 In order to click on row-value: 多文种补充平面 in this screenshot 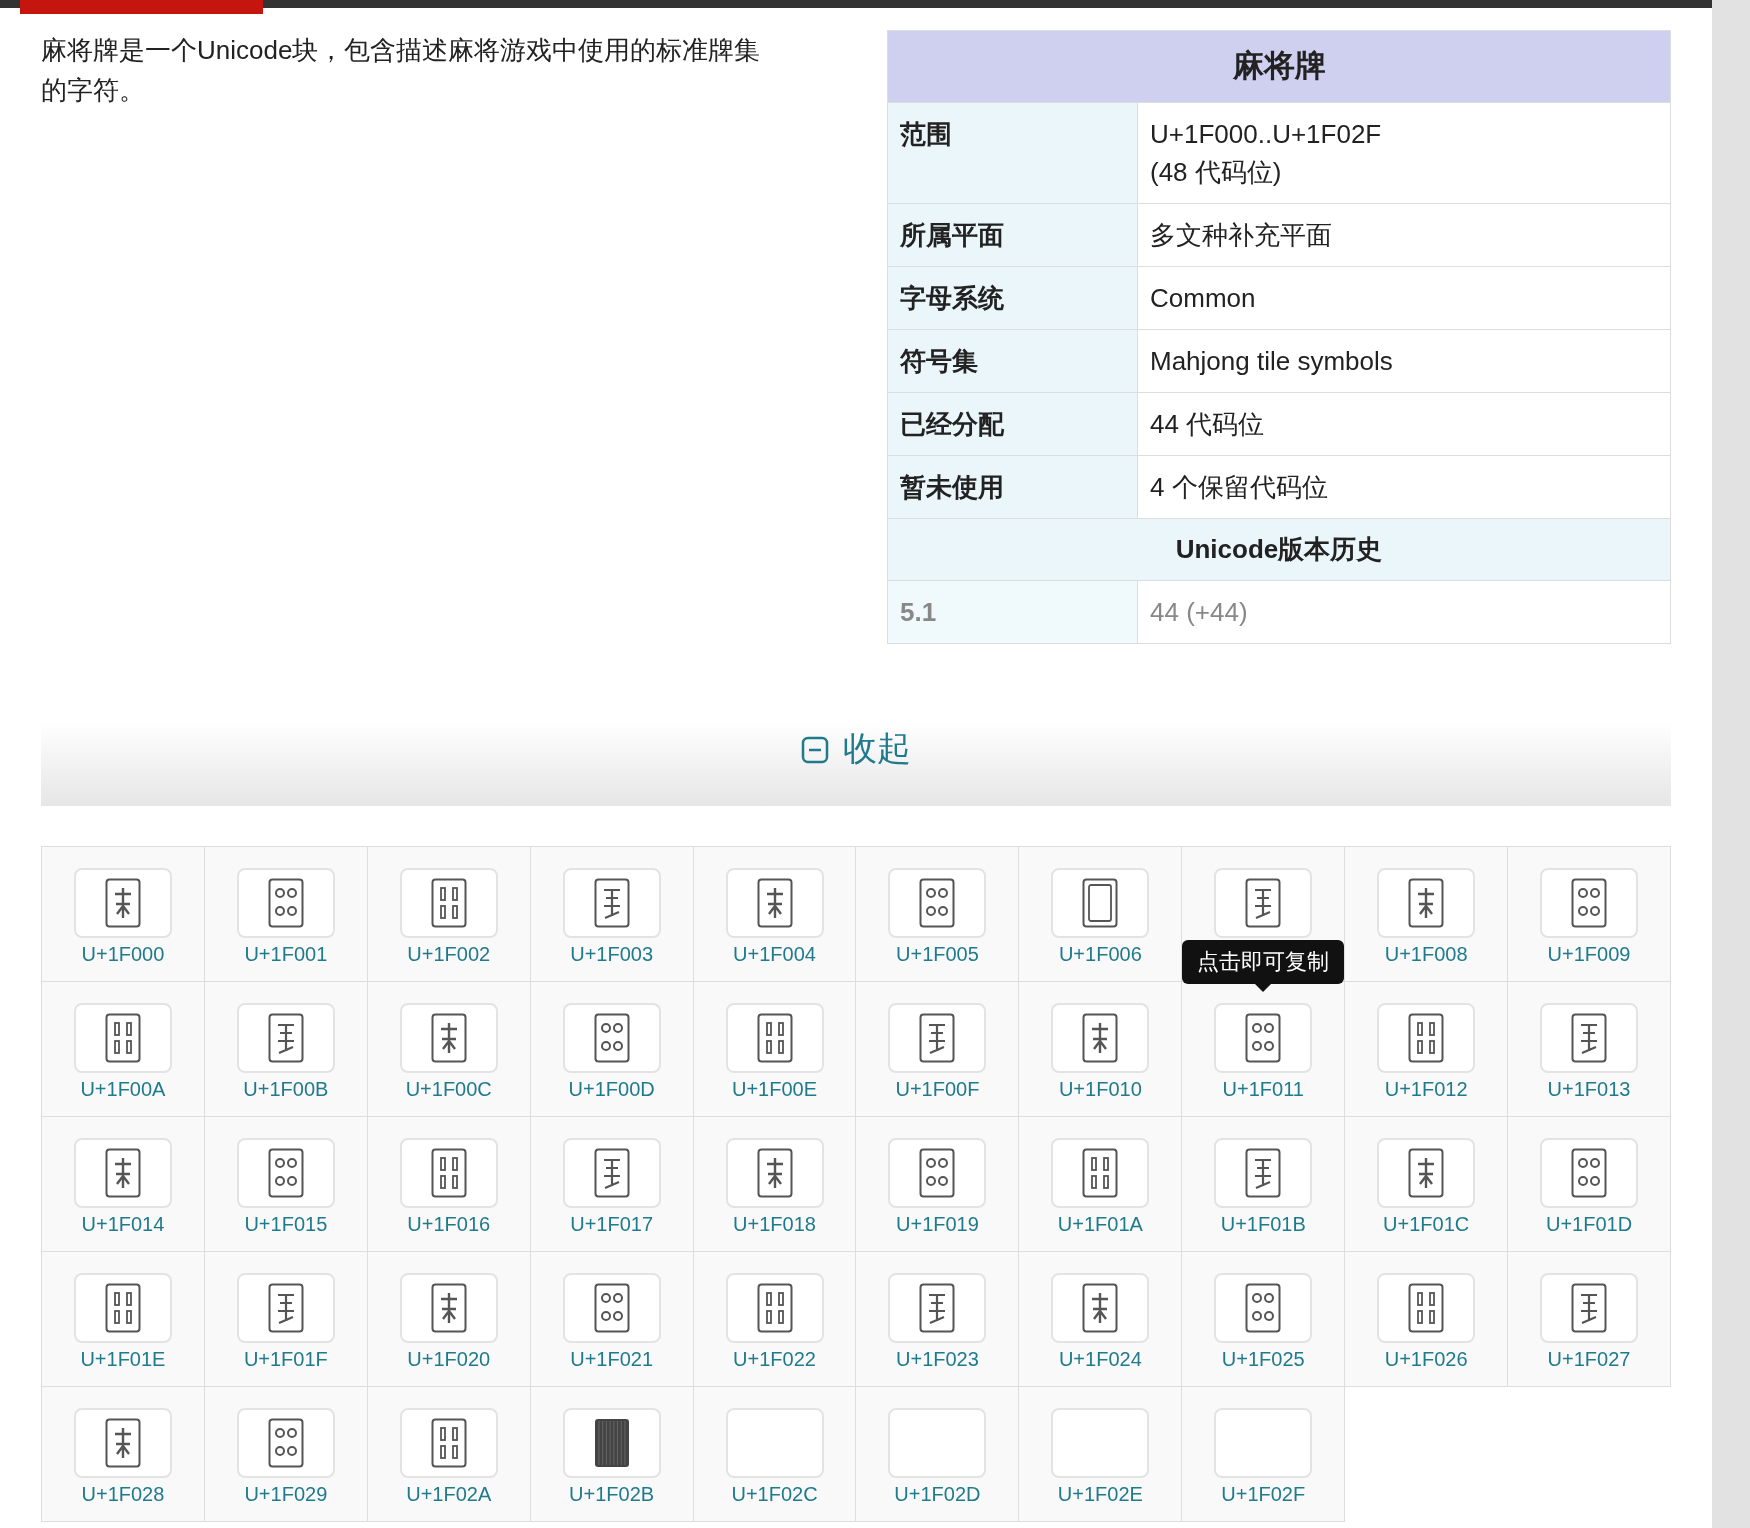, I will do `click(1241, 235)`.